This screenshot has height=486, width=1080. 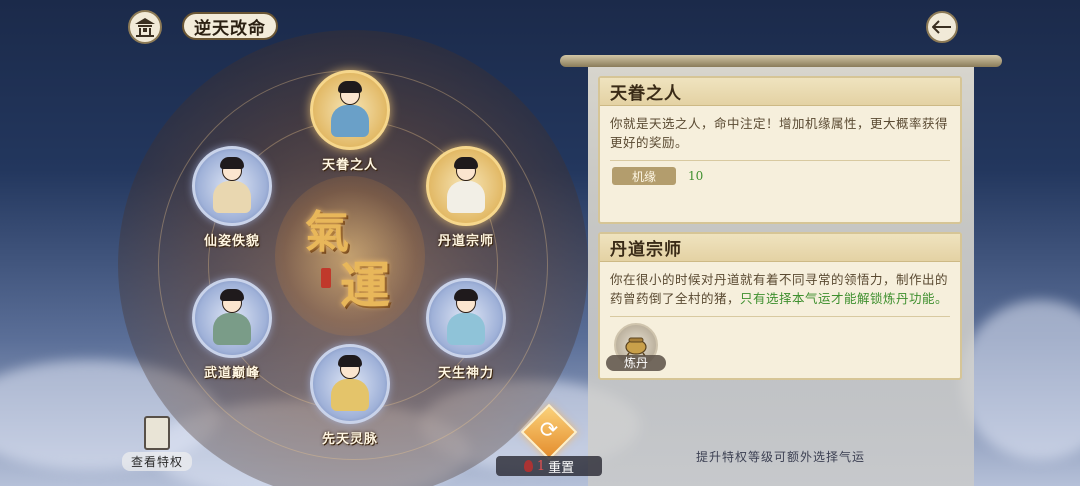 What do you see at coordinates (636, 347) in the screenshot?
I see `unlock-feature: 炼丹` at bounding box center [636, 347].